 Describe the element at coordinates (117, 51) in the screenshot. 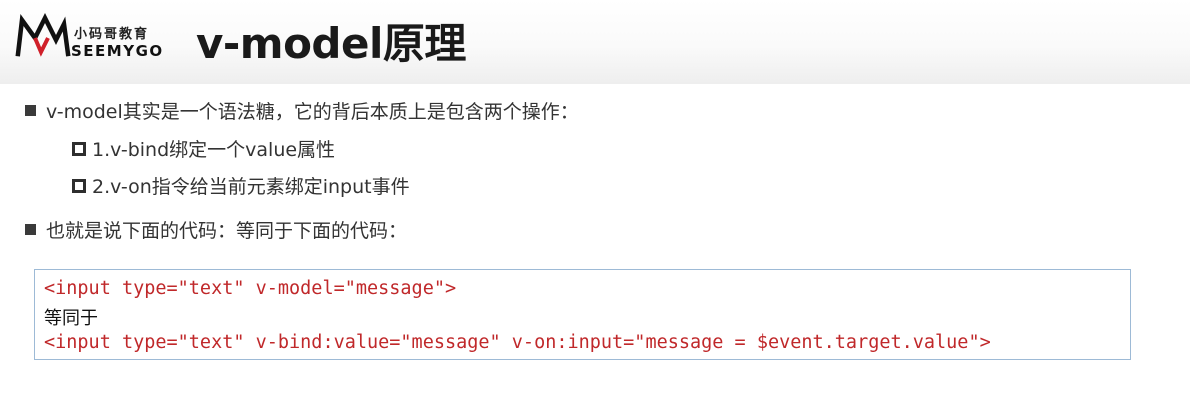

I see `logo-english-text: SEEMYGO` at that location.